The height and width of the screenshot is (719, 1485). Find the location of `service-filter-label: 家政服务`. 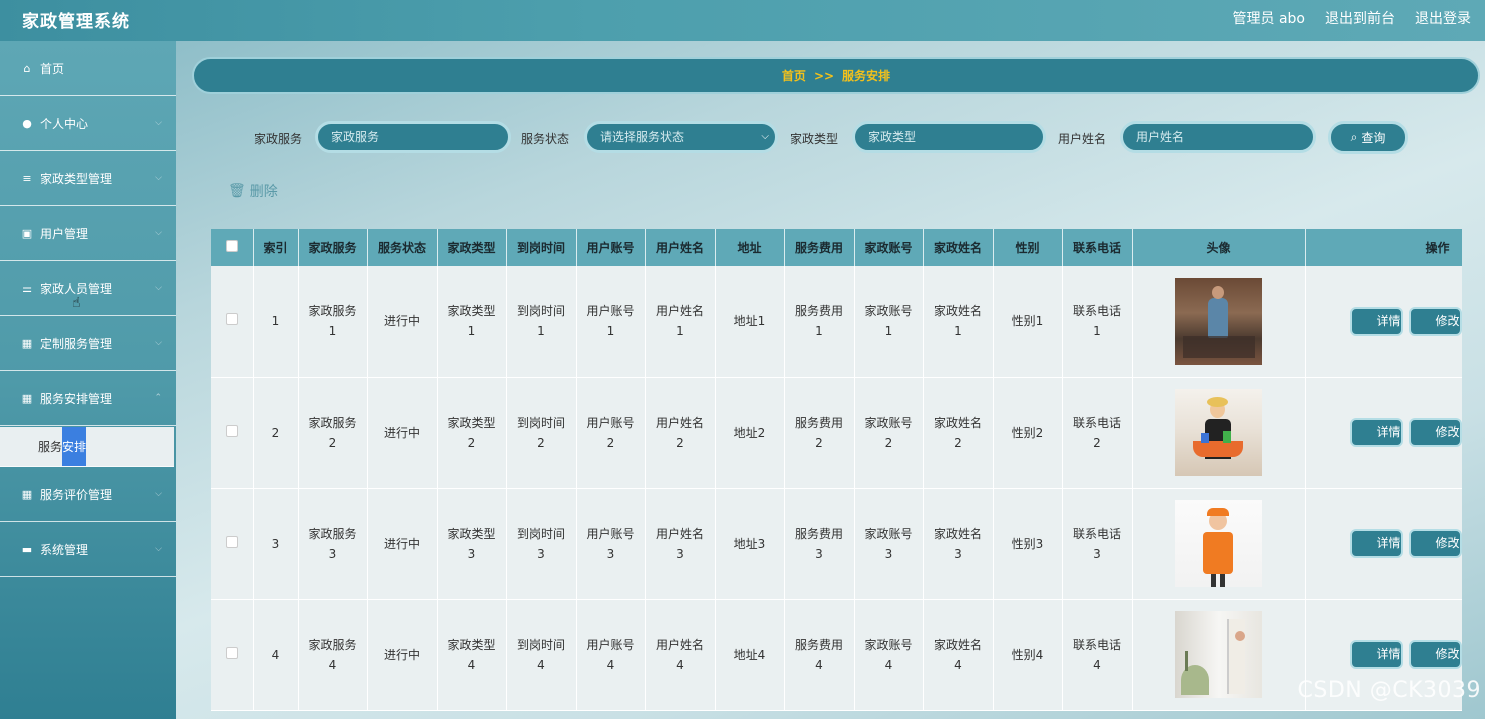

service-filter-label: 家政服务 is located at coordinates (278, 139).